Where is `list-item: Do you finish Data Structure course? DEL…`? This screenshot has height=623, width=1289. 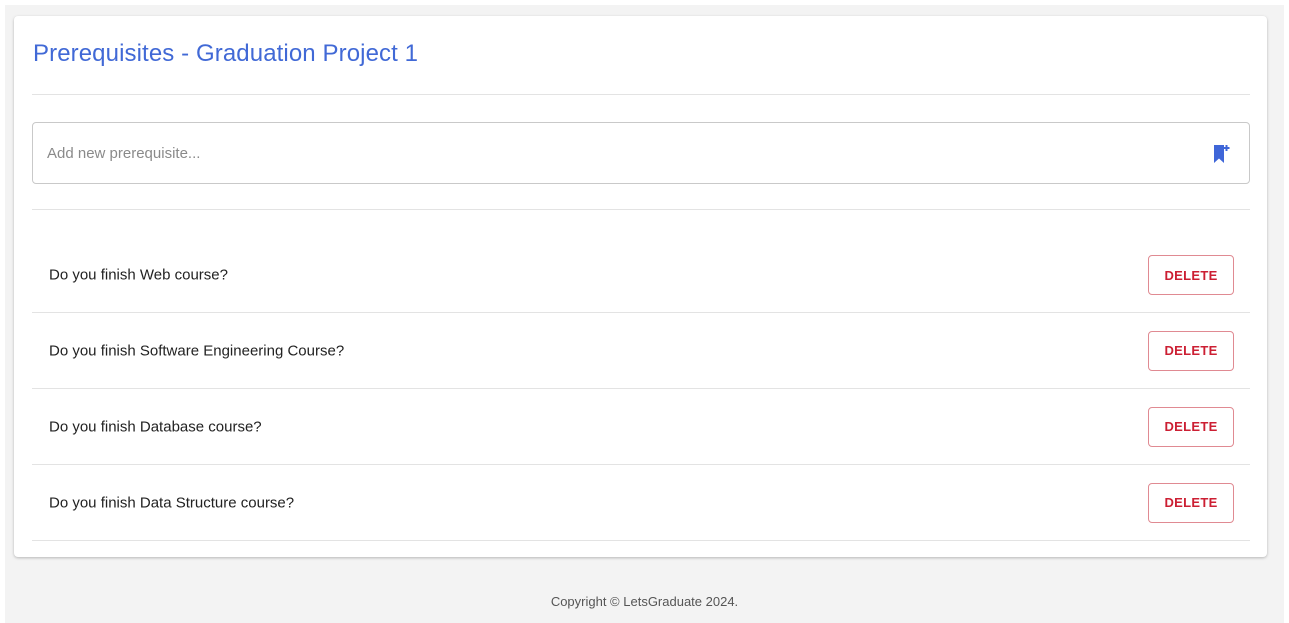
list-item: Do you finish Data Structure course? DEL… is located at coordinates (641, 503).